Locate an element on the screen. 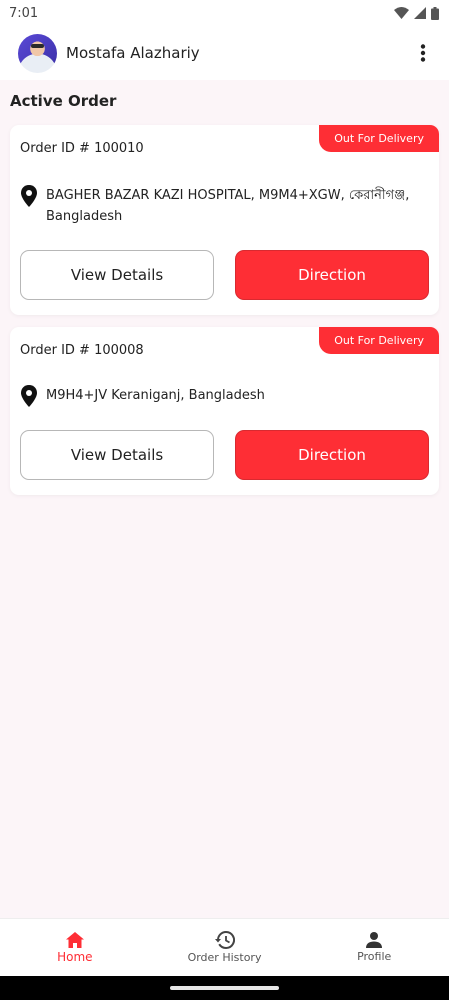  nav-item-order-history: Order History is located at coordinates (225, 947).